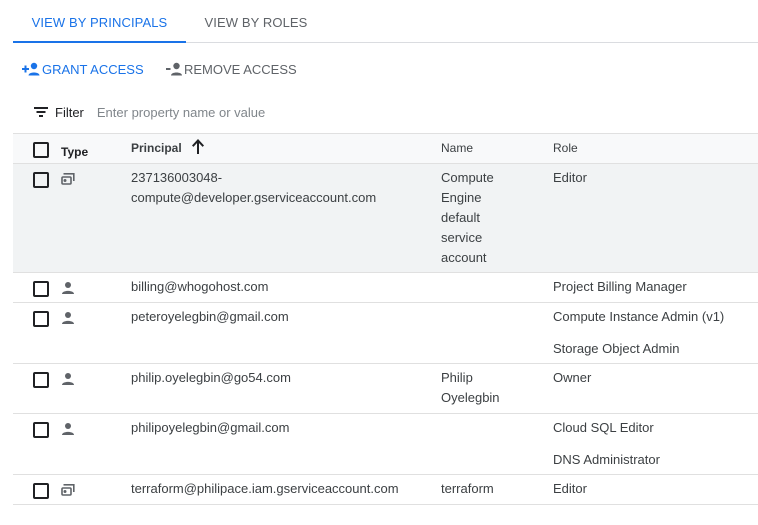  Describe the element at coordinates (156, 148) in the screenshot. I see `column-header-principal-label: Principal` at that location.